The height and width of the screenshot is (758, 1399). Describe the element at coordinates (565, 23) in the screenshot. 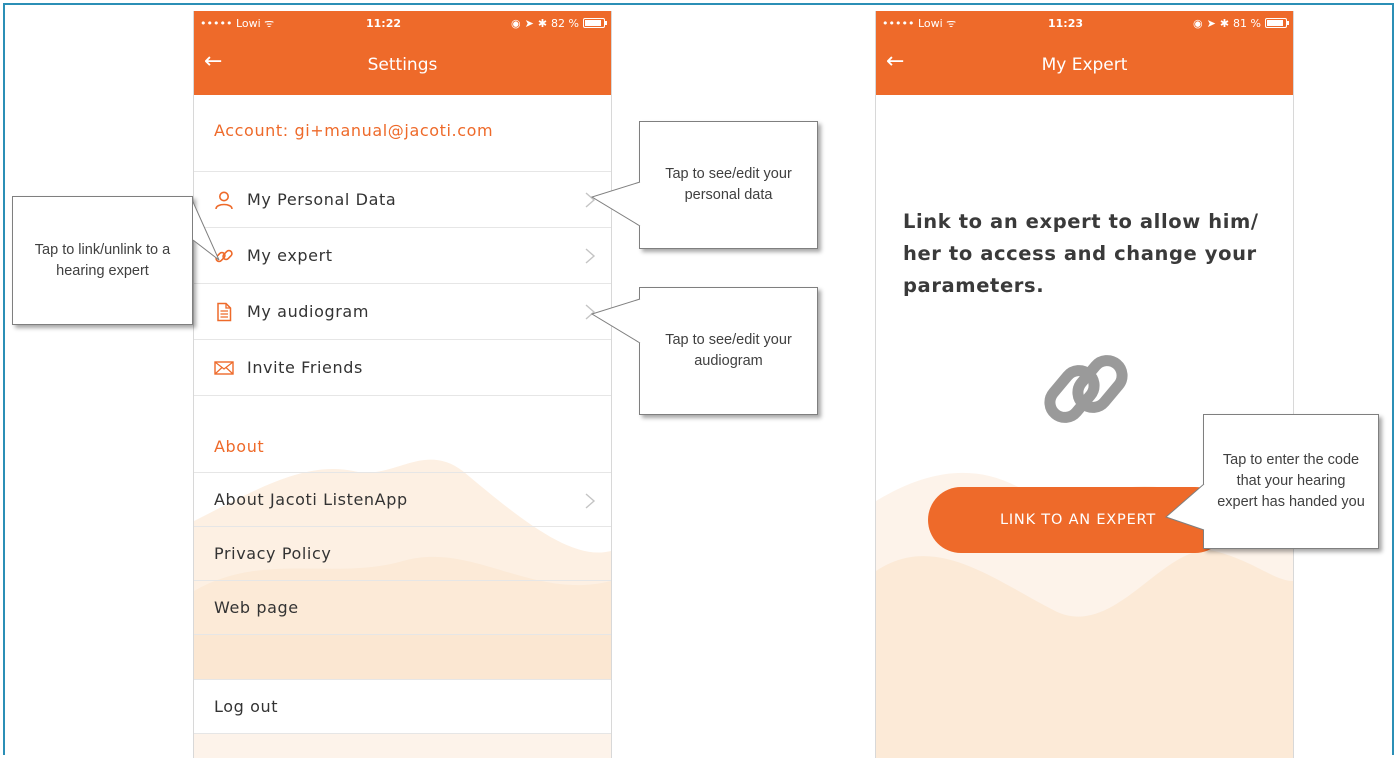

I see `battery-percent: 82 %` at that location.